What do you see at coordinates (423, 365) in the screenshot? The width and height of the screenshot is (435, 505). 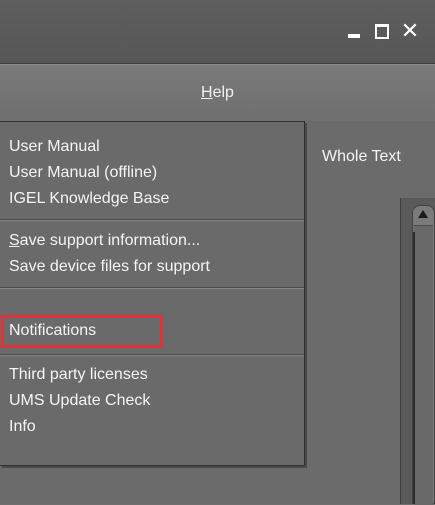 I see `scrollbar-thumb` at bounding box center [423, 365].